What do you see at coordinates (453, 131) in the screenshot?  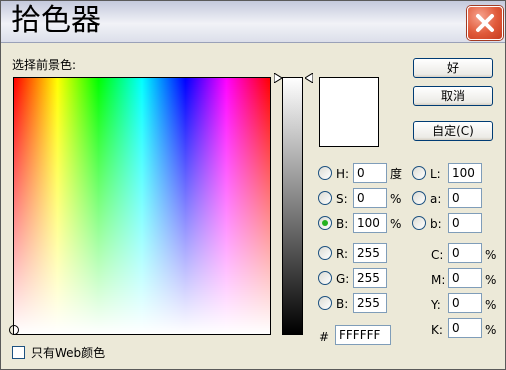 I see `custom-button: 自定(C)` at bounding box center [453, 131].